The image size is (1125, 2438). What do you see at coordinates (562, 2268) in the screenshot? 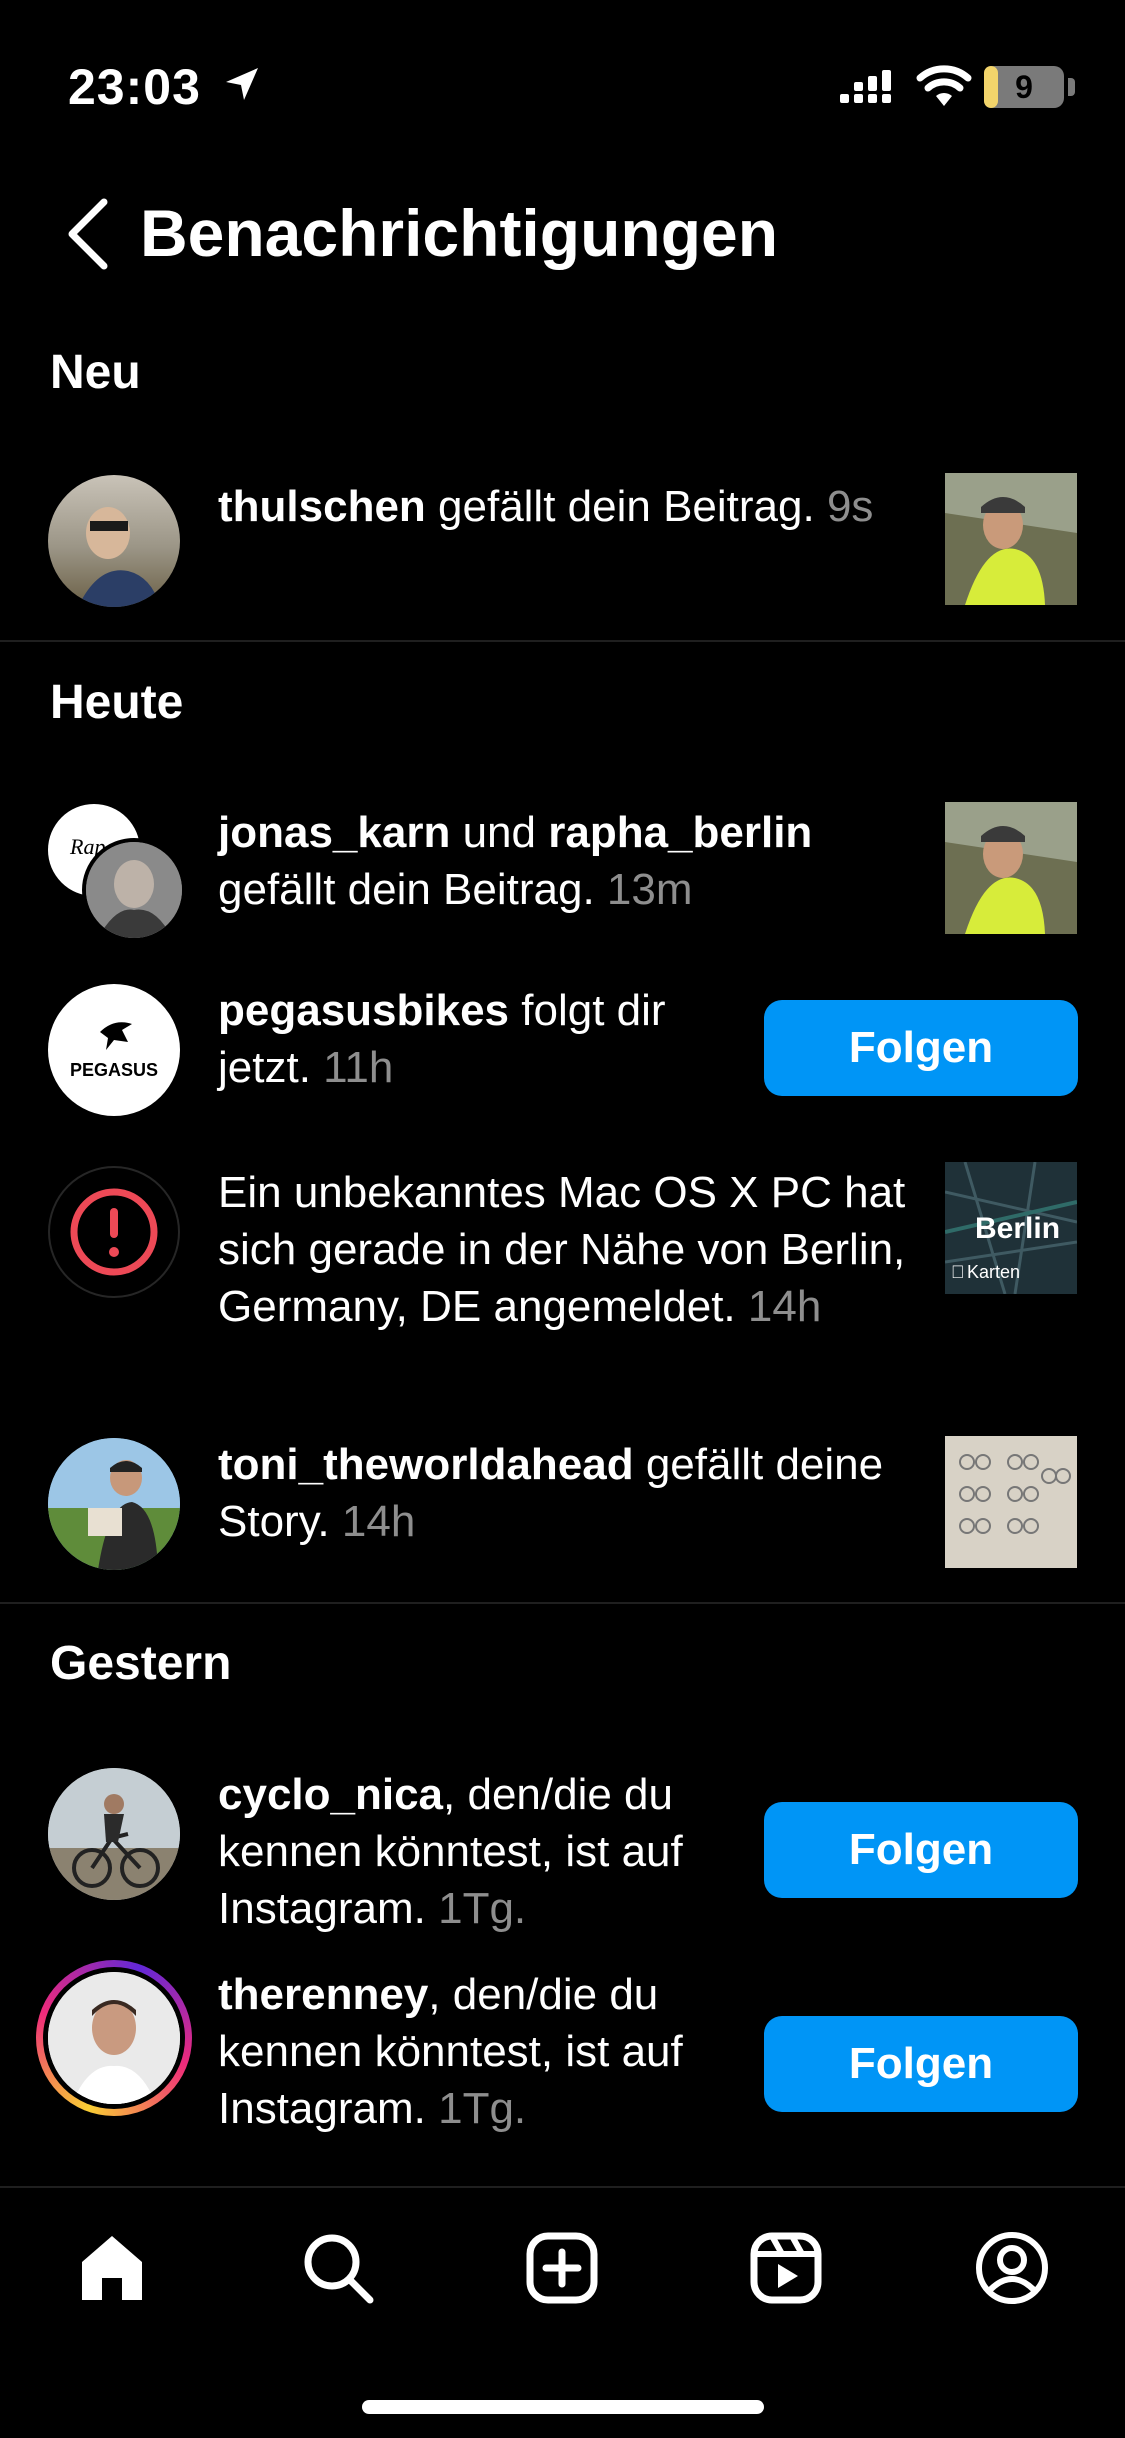
I see `create-post-icon` at bounding box center [562, 2268].